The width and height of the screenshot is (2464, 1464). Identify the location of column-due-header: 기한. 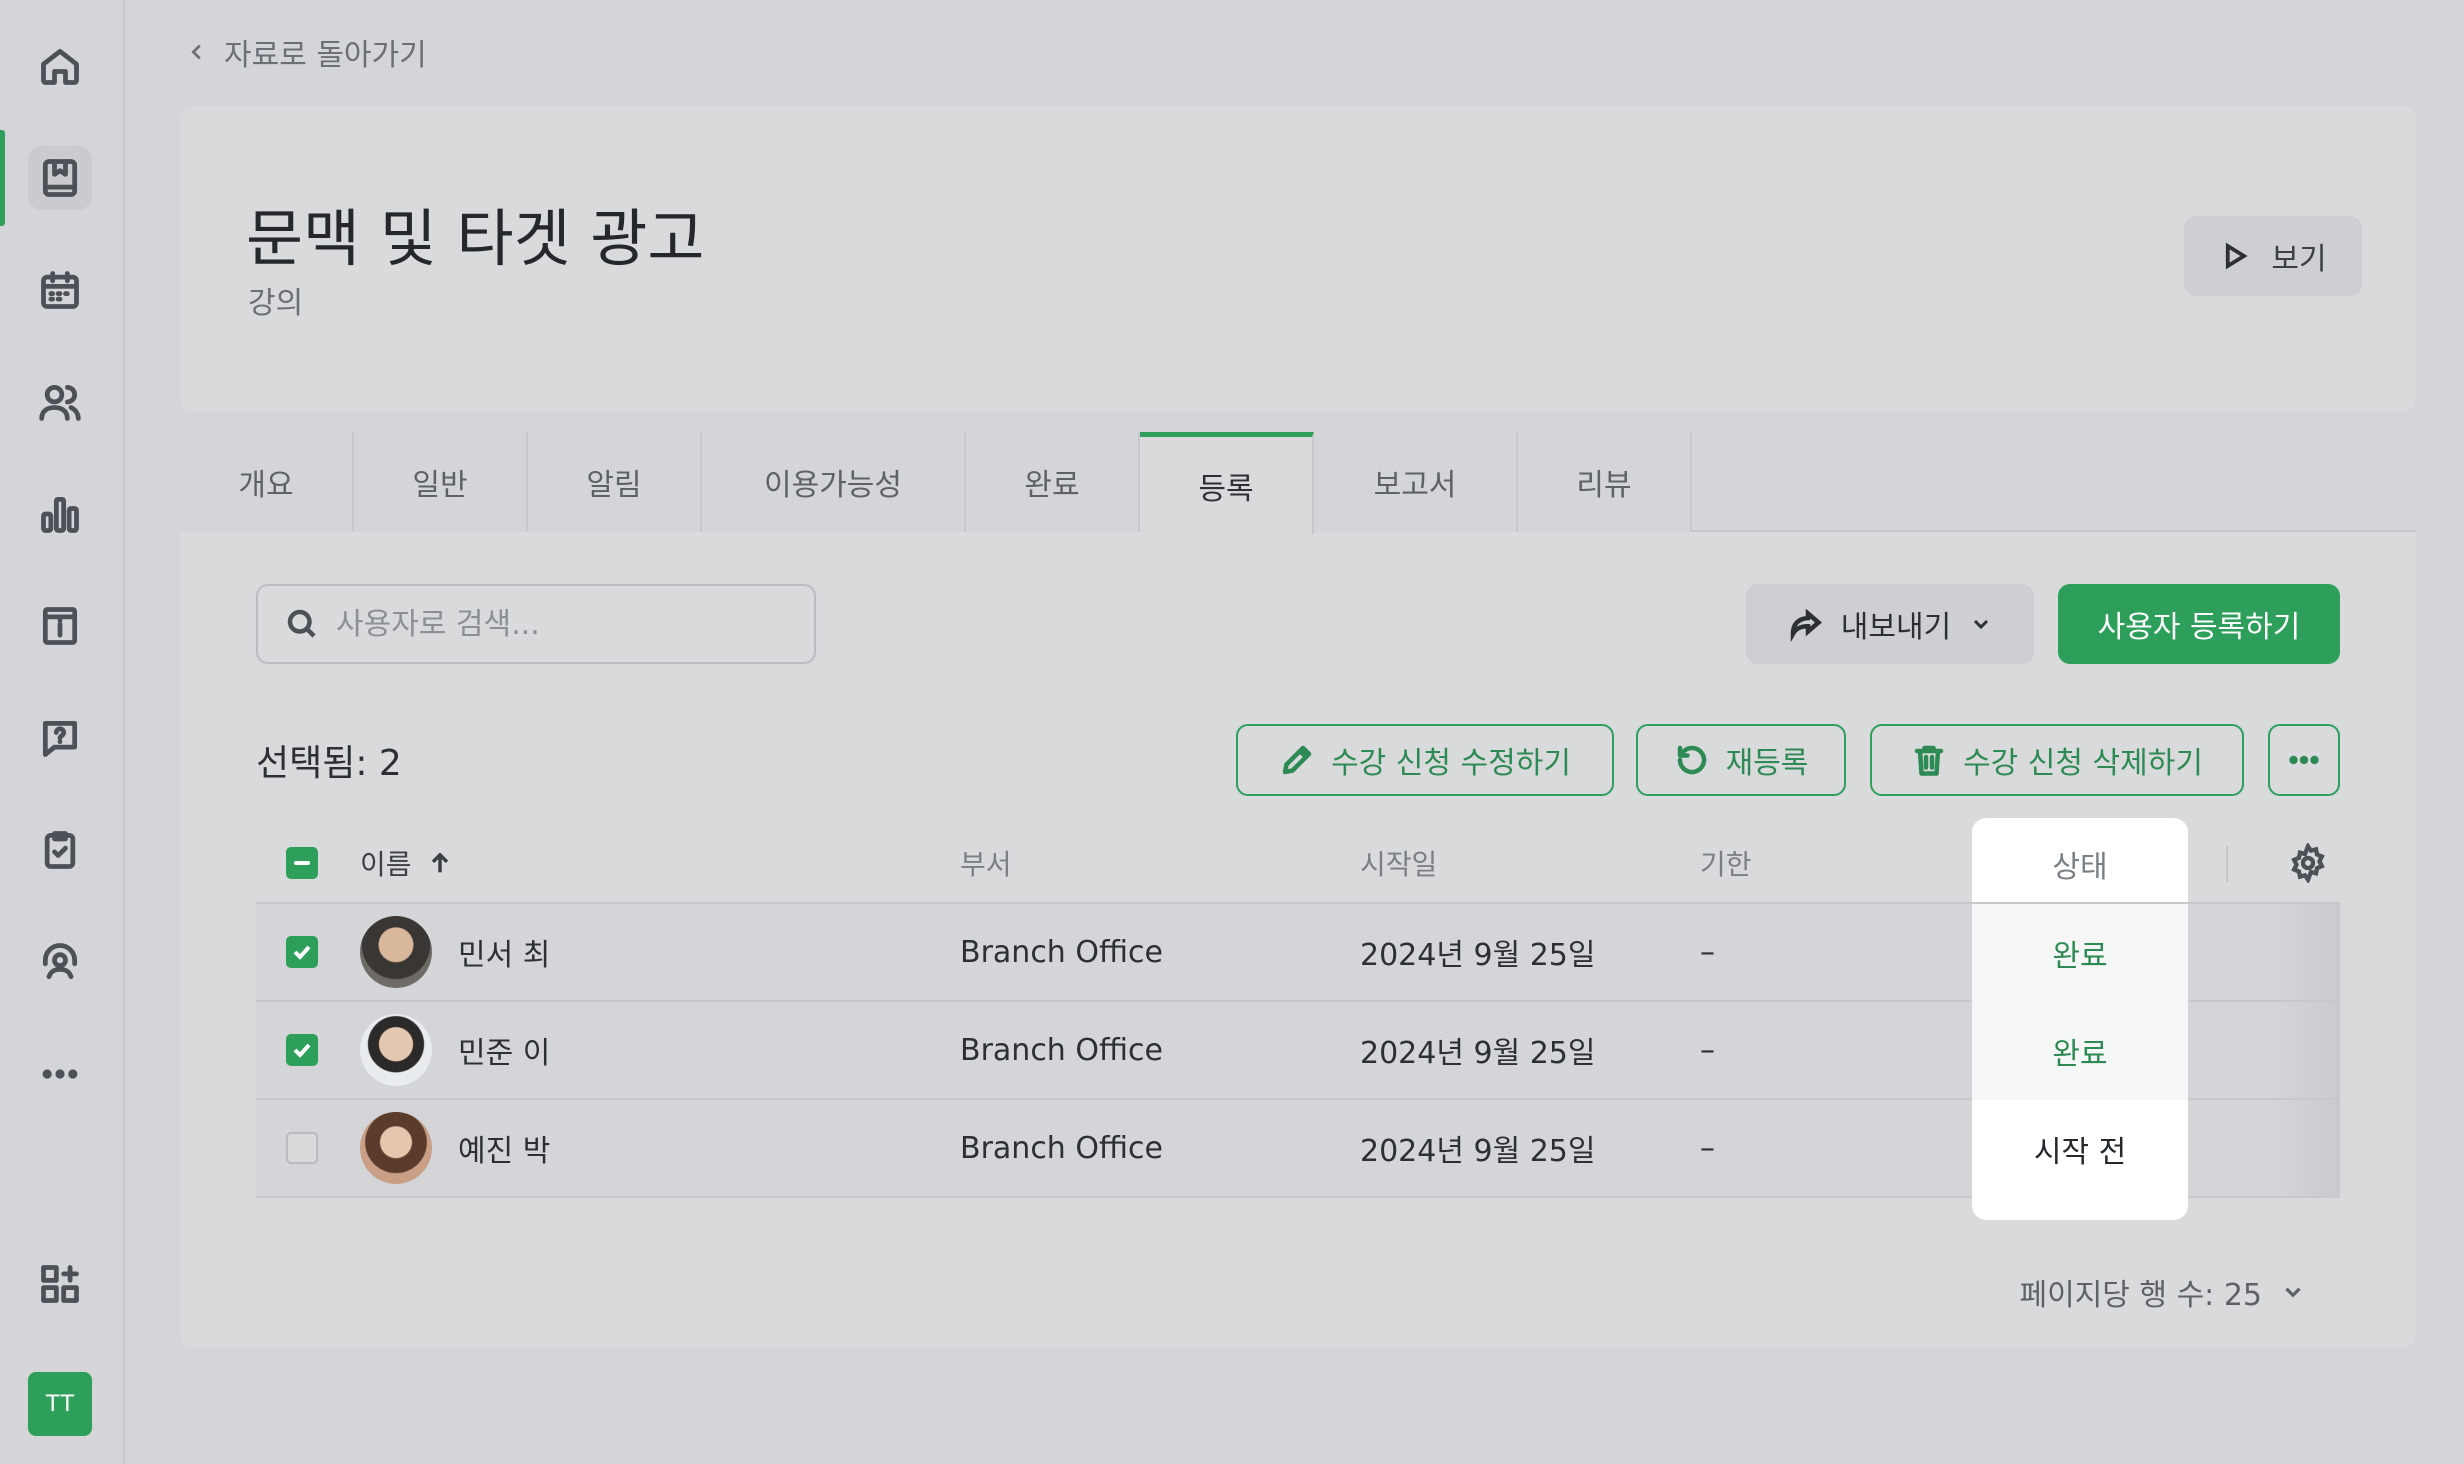
(1726, 863).